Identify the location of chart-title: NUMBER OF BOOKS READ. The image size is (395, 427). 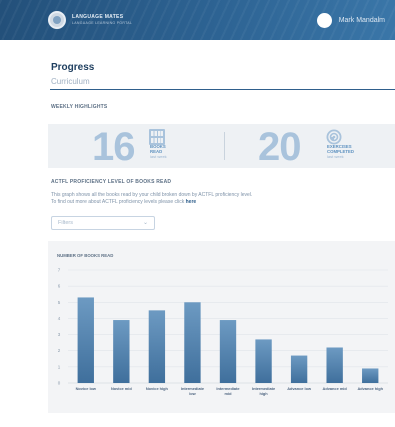
(85, 255).